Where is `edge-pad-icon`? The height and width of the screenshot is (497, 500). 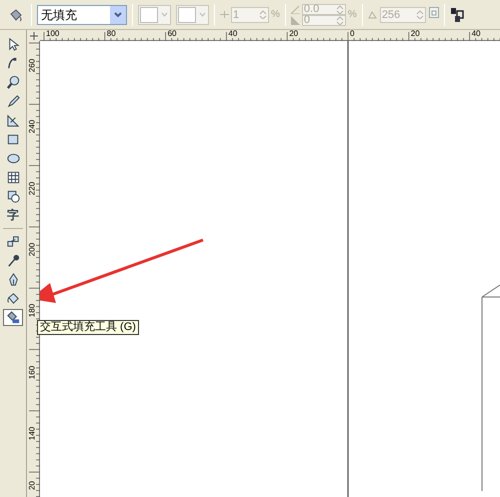
edge-pad-icon is located at coordinates (295, 20).